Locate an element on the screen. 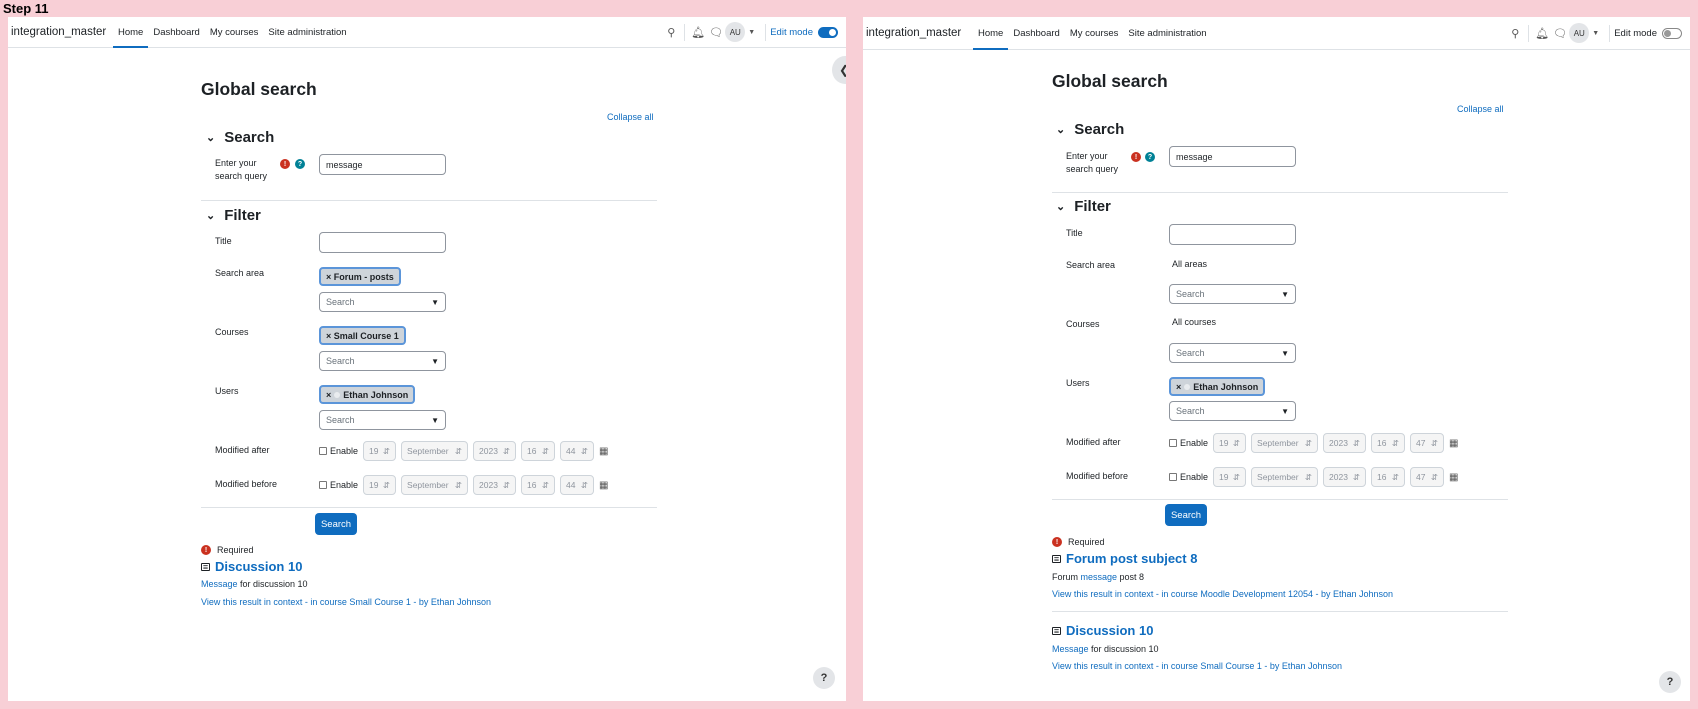 This screenshot has height=709, width=1698. modified-after-row: Enable 19 ⇵ September ⇵ 2023 ⇵ 16 ⇵ 44 ⇵ ▦ is located at coordinates (463, 451).